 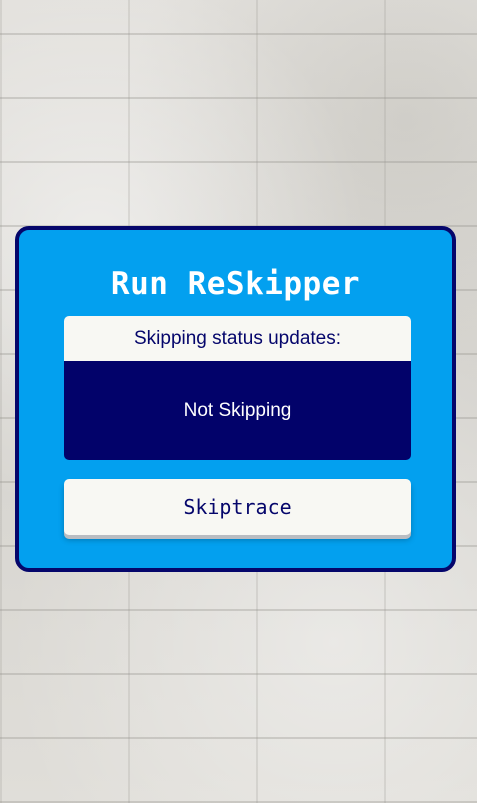 I want to click on status-value: Not Skipping, so click(x=237, y=410).